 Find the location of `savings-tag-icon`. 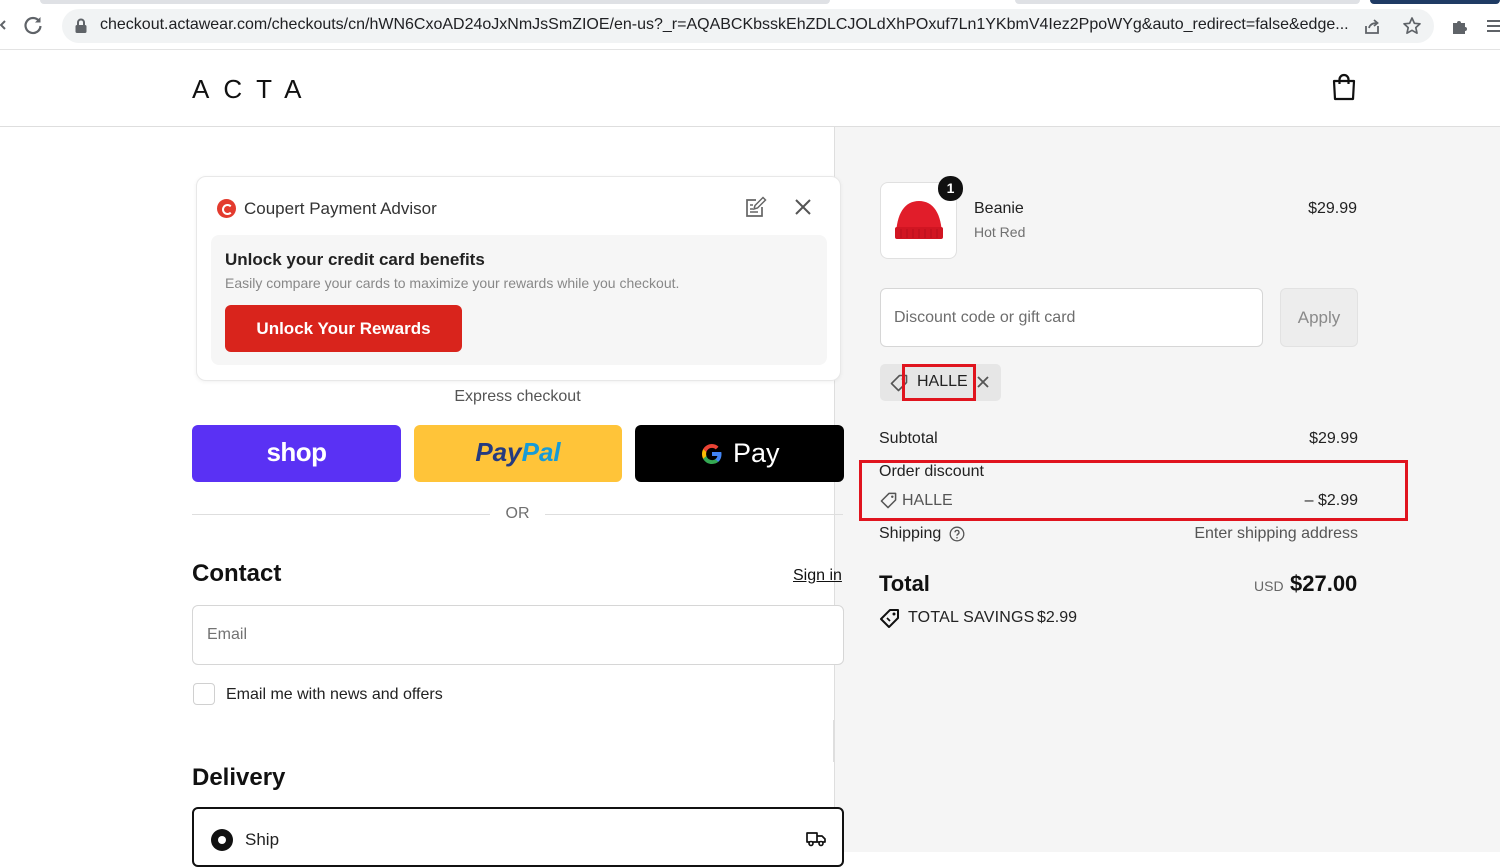

savings-tag-icon is located at coordinates (889, 618).